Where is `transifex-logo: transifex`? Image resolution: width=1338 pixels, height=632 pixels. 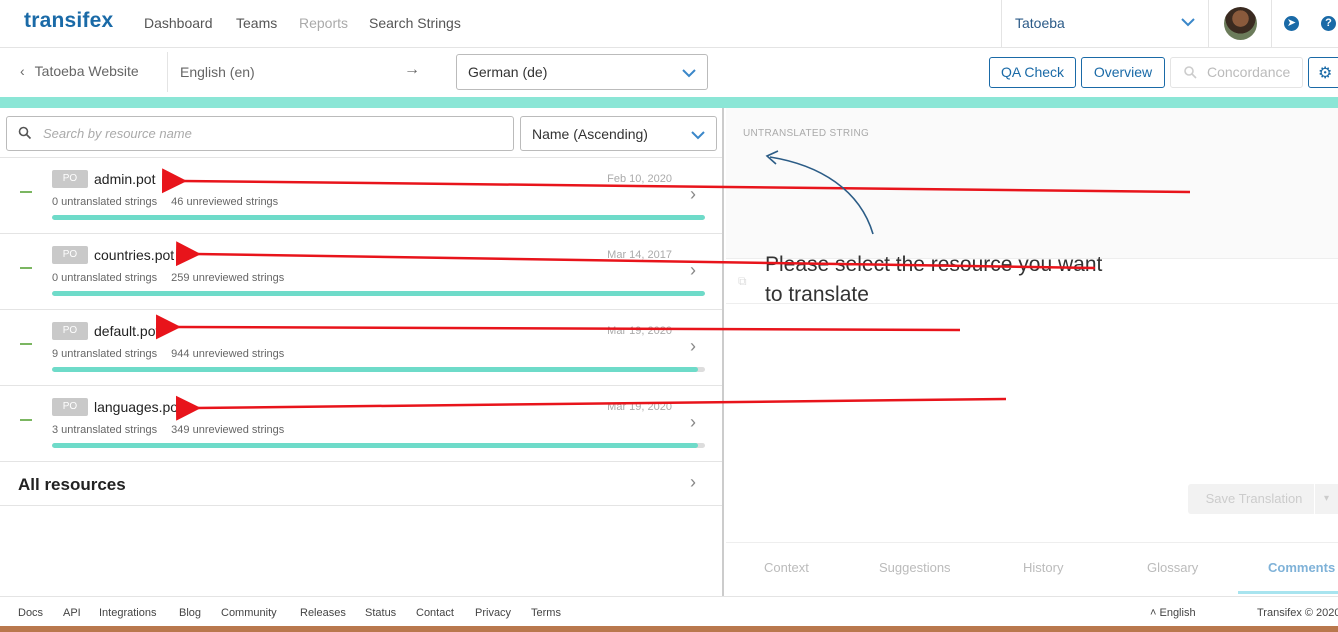
transifex-logo: transifex is located at coordinates (68, 21).